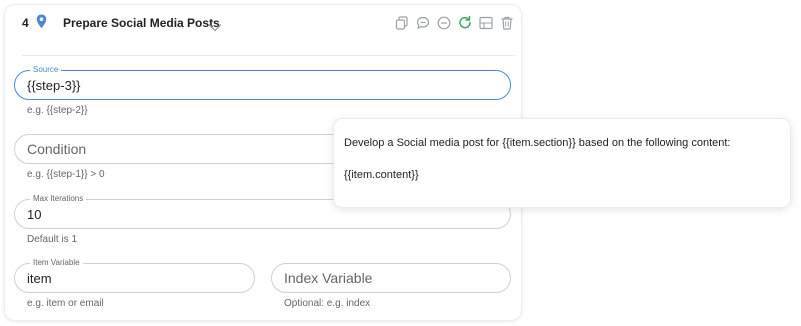 This screenshot has width=801, height=326. I want to click on index-variable-field, so click(391, 278).